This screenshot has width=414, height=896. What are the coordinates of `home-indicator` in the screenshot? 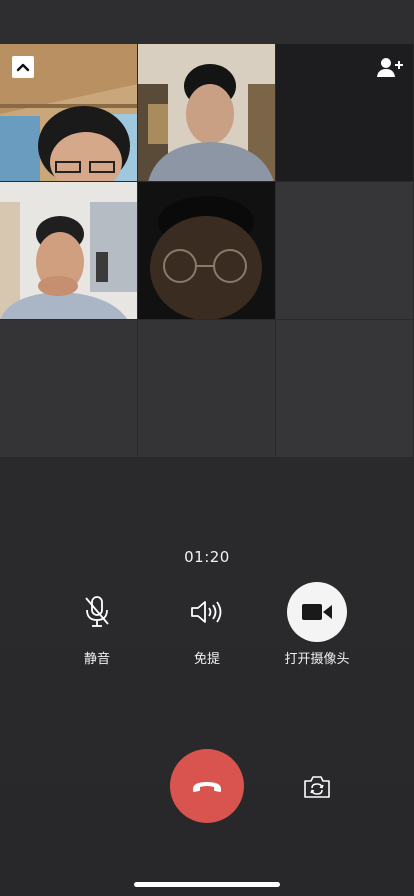 It's located at (207, 884).